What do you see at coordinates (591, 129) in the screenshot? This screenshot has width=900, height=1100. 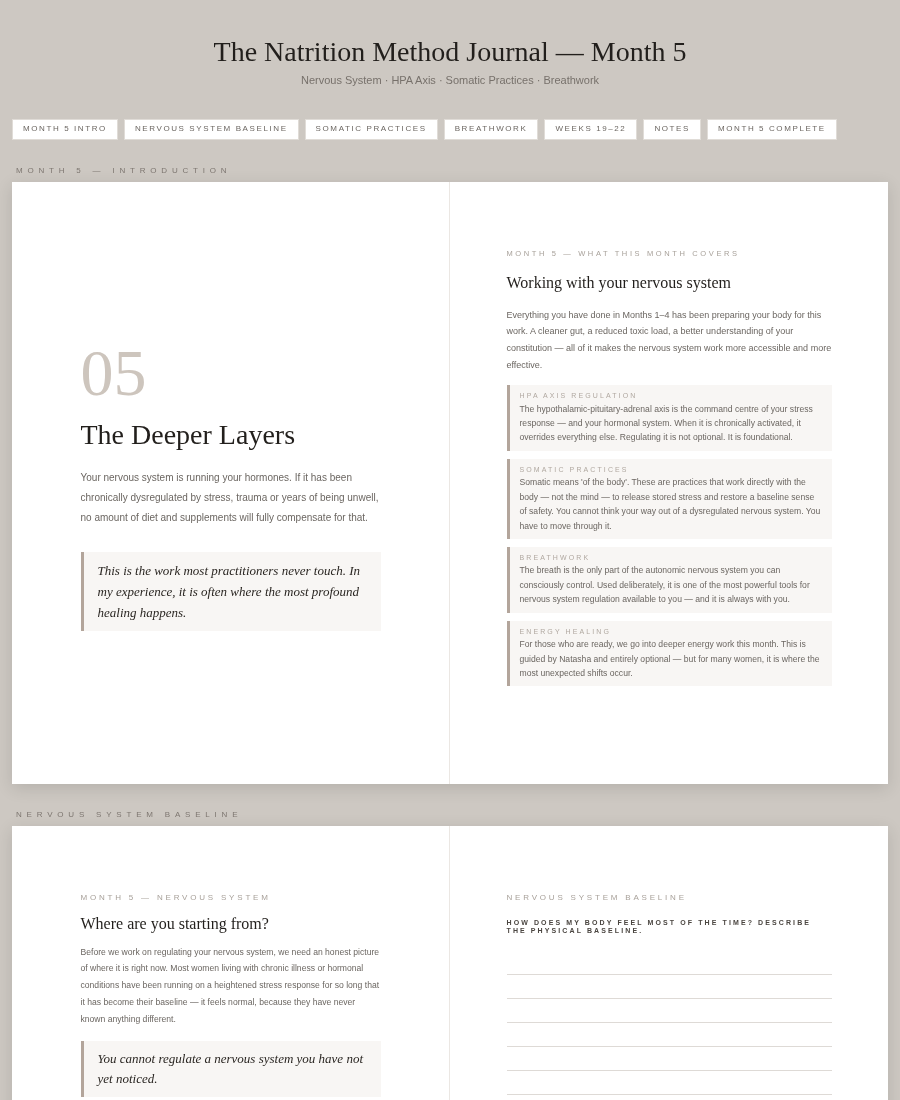 I see `nav-tab: WEEKS 19–22` at bounding box center [591, 129].